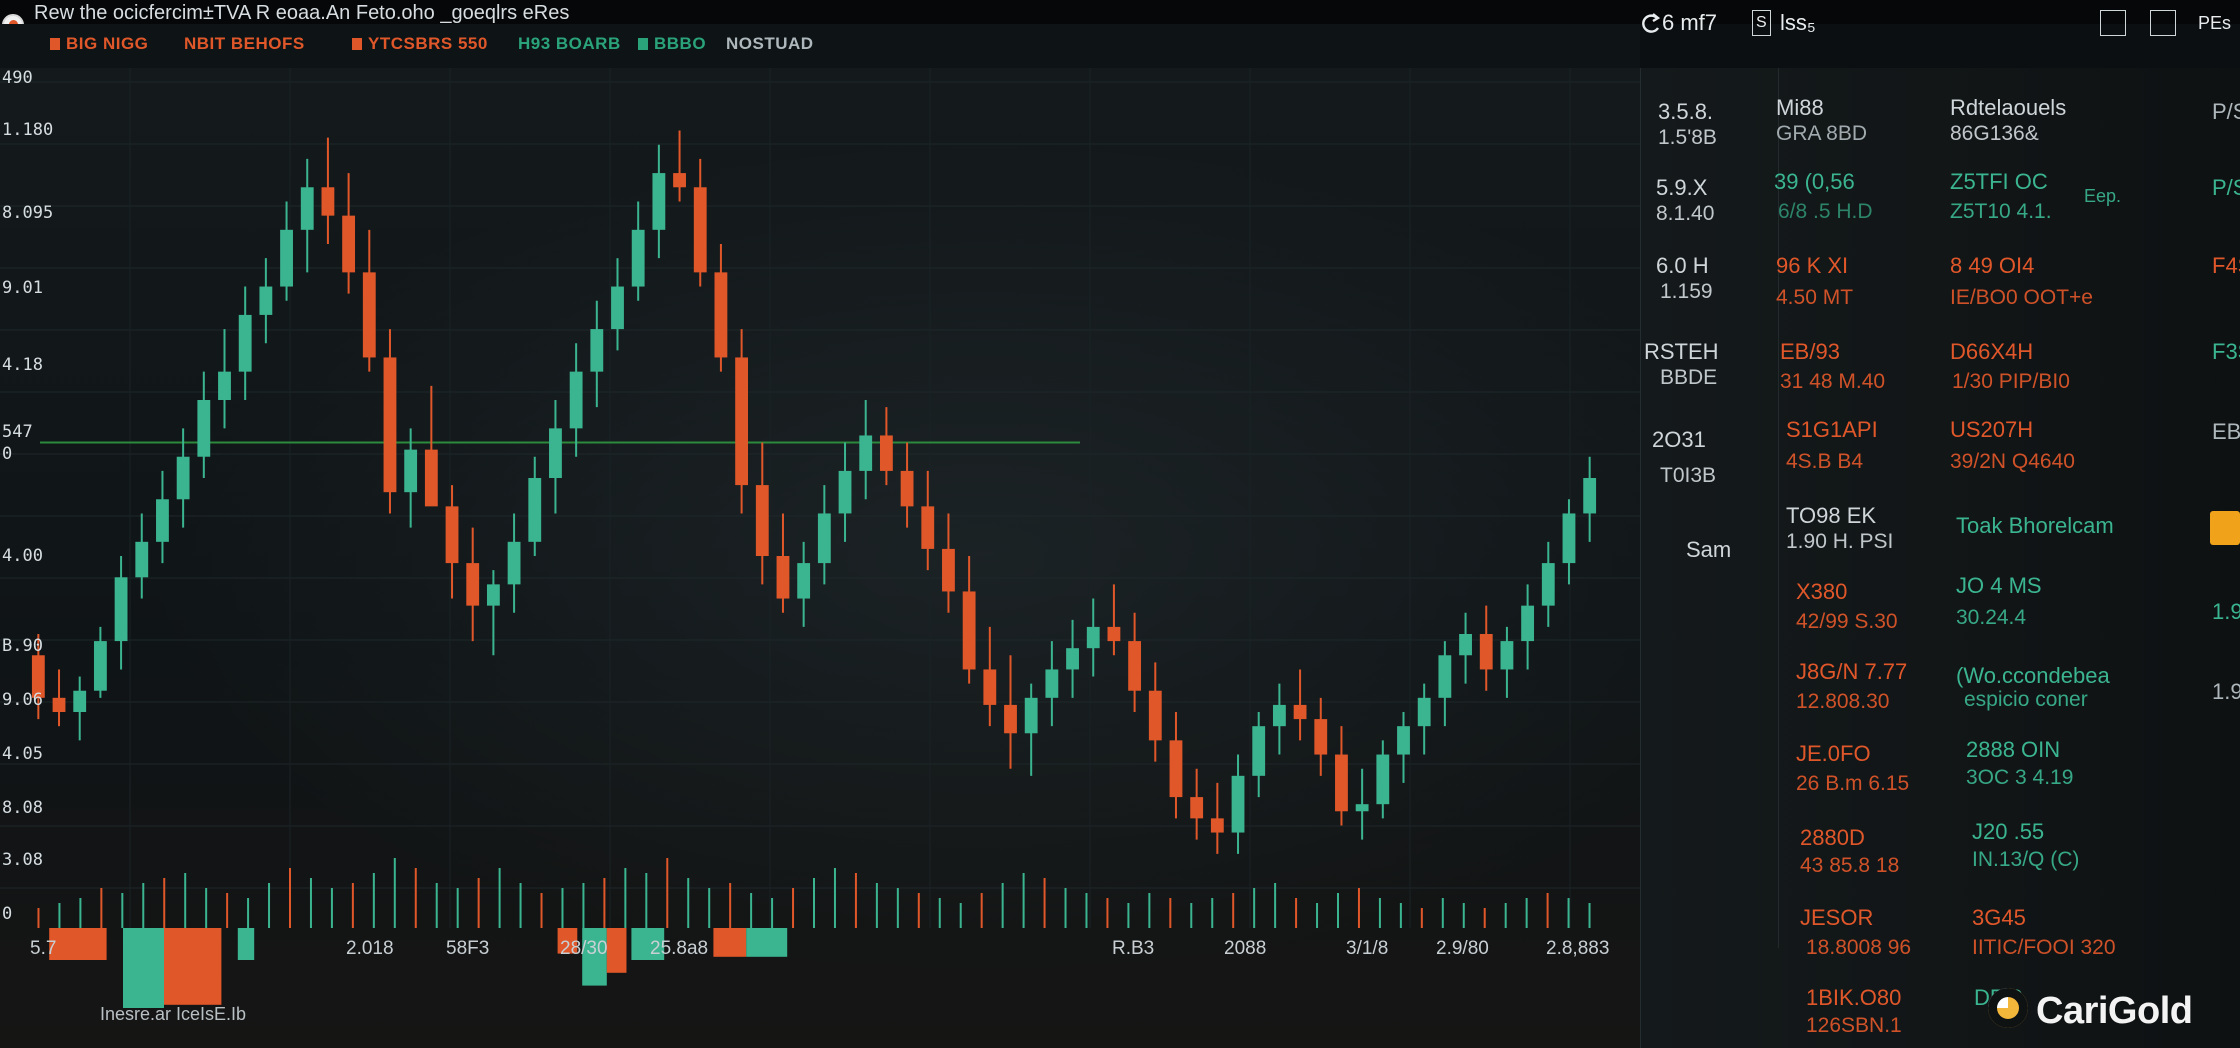 The height and width of the screenshot is (1048, 2240). What do you see at coordinates (2225, 528) in the screenshot?
I see `alert-badge` at bounding box center [2225, 528].